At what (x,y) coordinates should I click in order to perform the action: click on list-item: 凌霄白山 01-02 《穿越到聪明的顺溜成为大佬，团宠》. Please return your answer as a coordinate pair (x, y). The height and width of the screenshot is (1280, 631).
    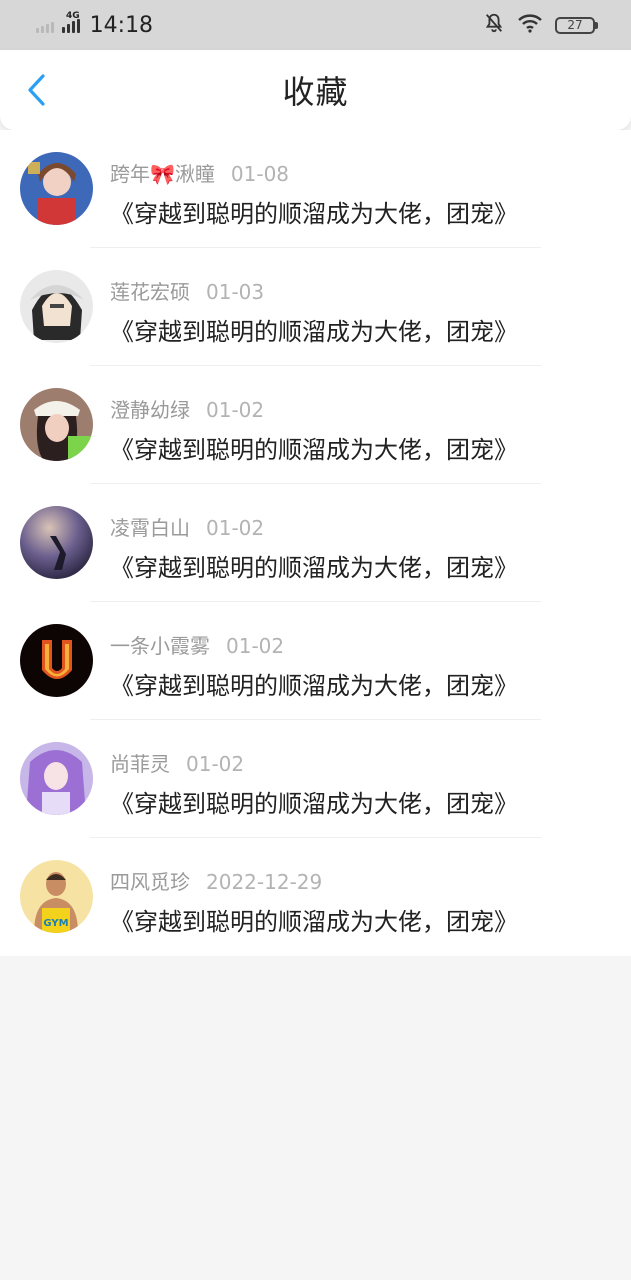
    Looking at the image, I should click on (315, 543).